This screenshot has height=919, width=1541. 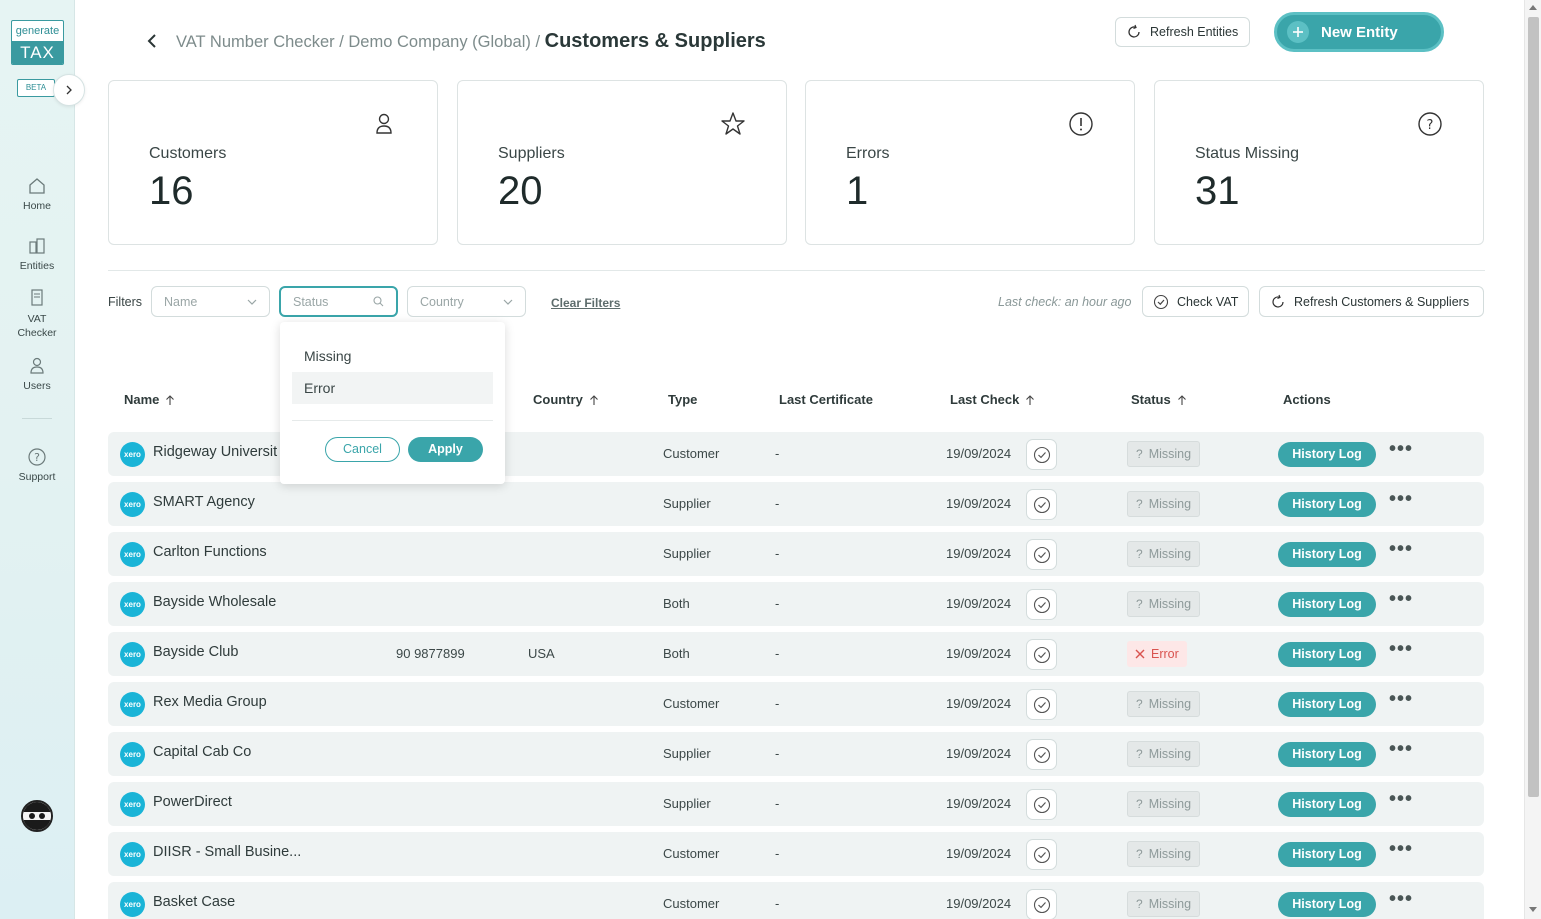 What do you see at coordinates (392, 388) in the screenshot?
I see `status-option-error: Error` at bounding box center [392, 388].